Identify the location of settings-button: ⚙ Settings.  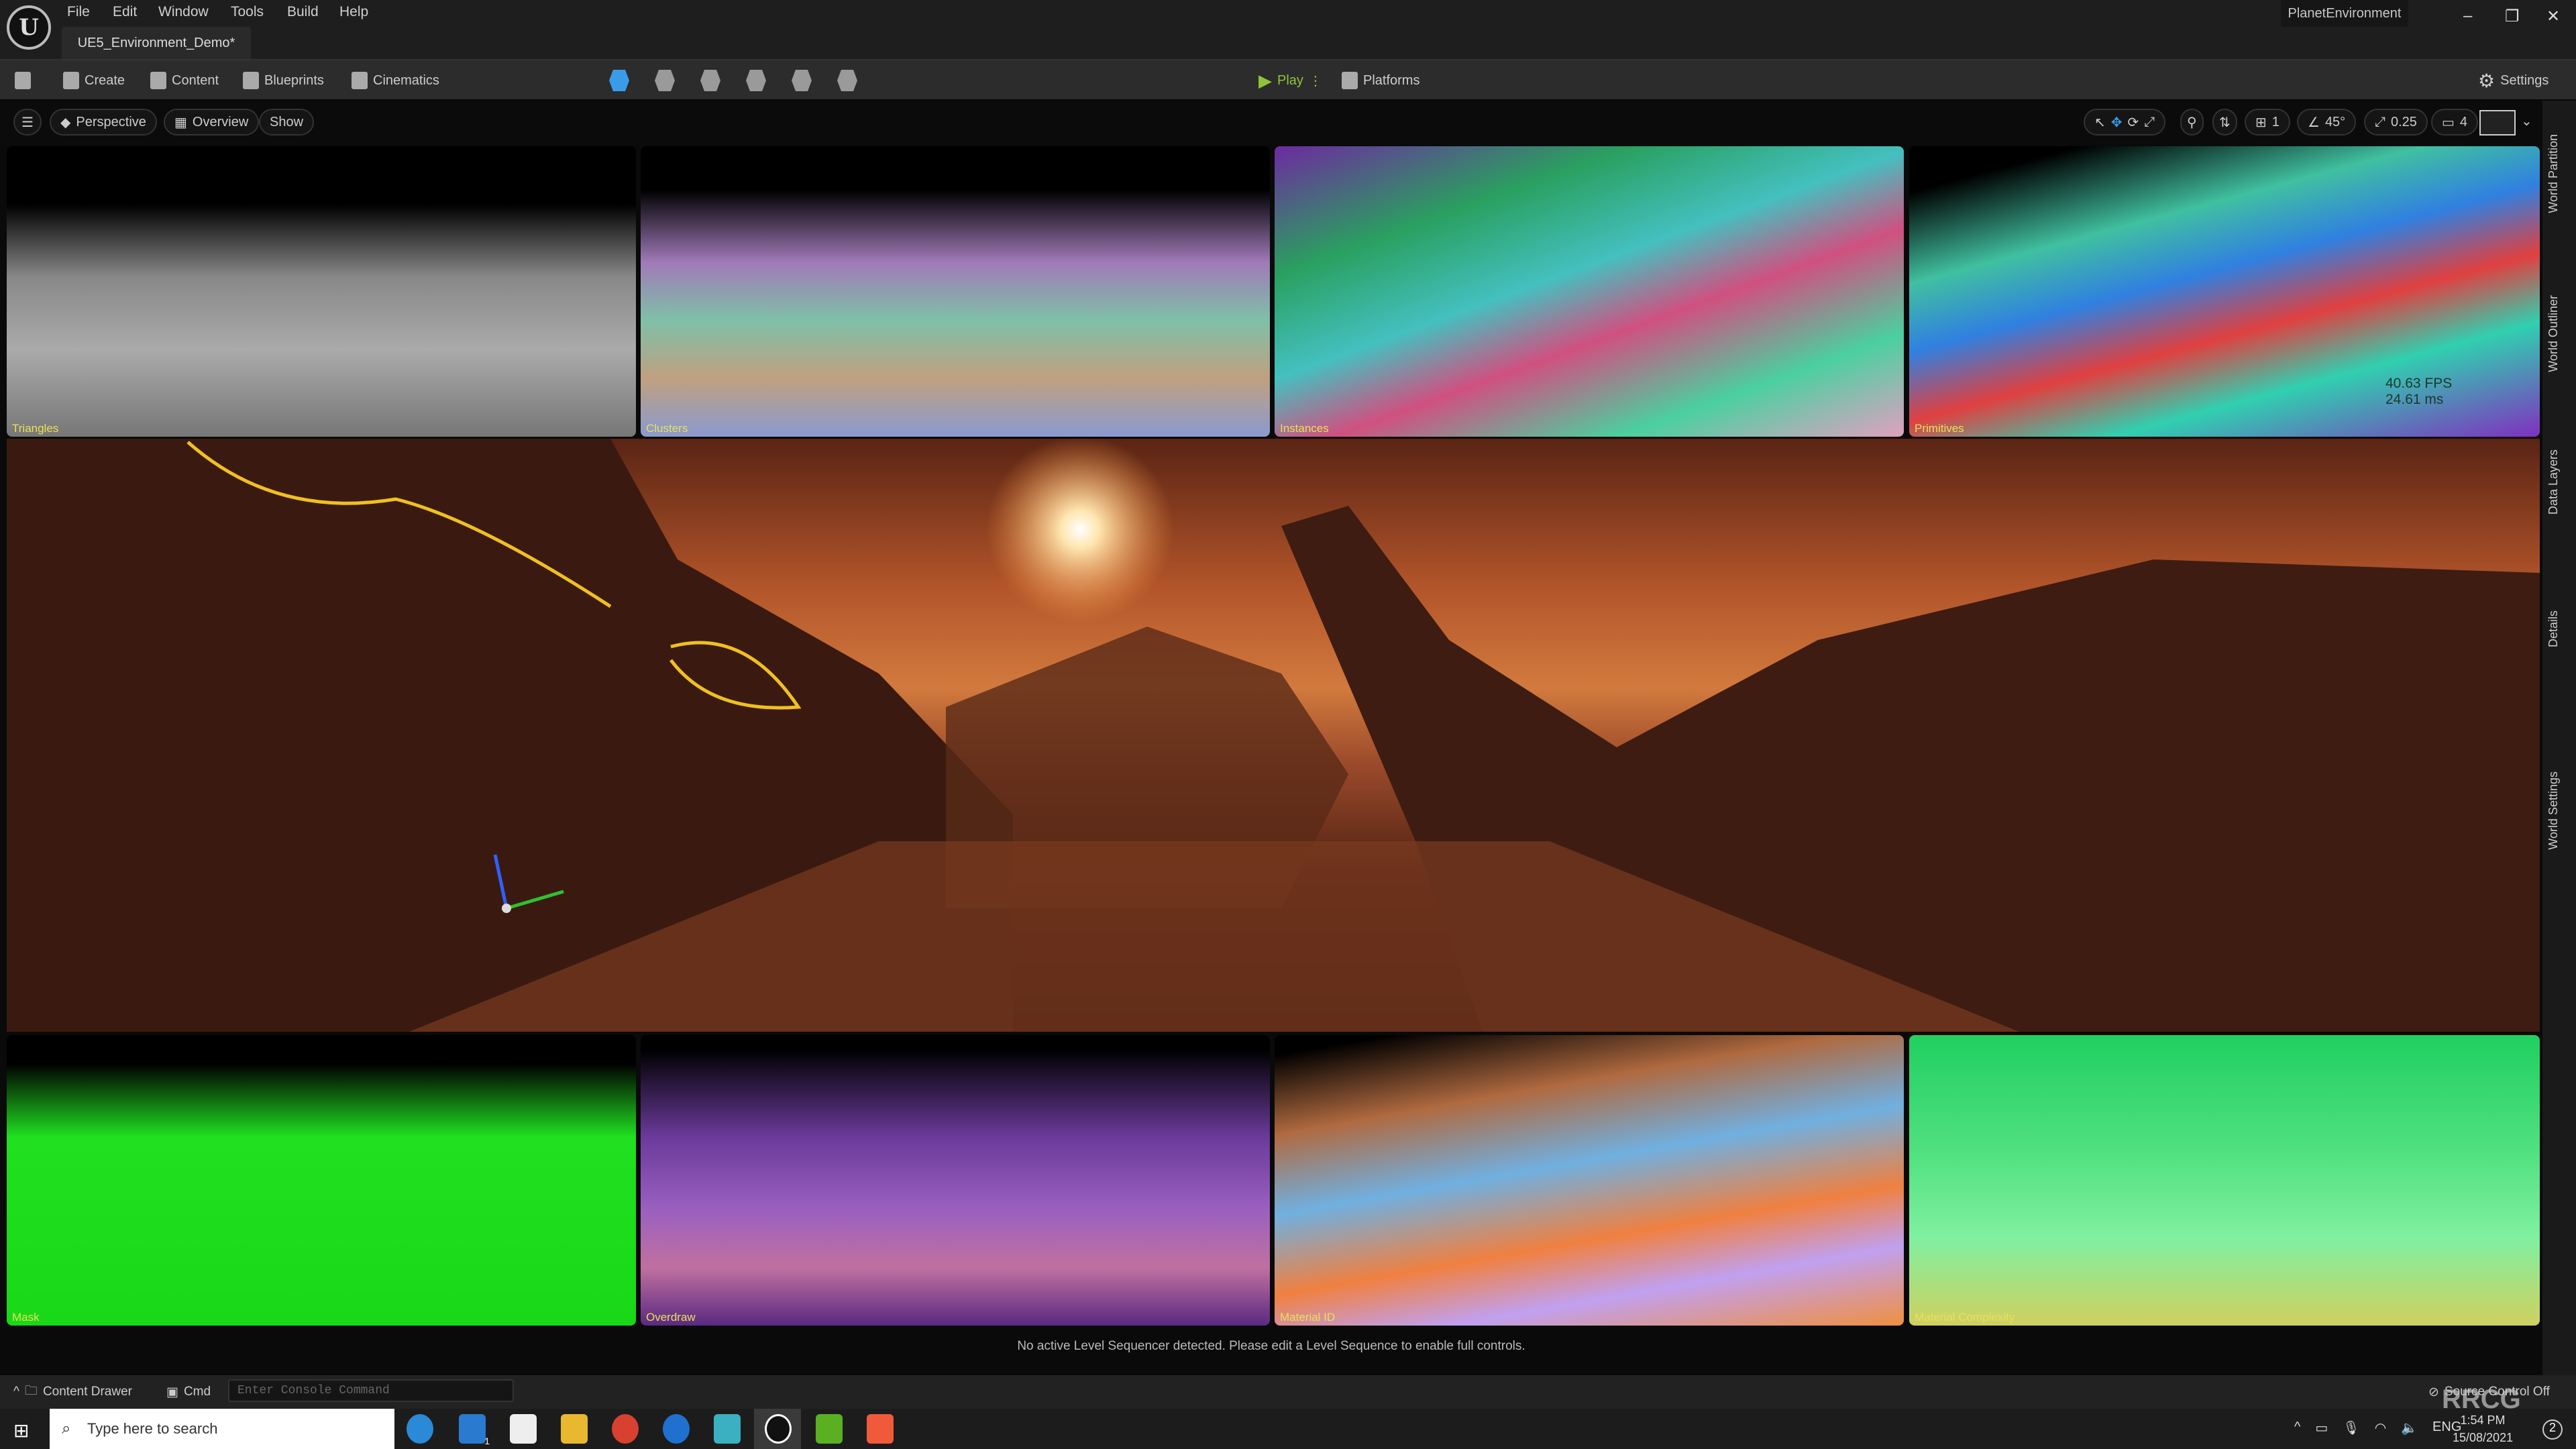
(2513, 80).